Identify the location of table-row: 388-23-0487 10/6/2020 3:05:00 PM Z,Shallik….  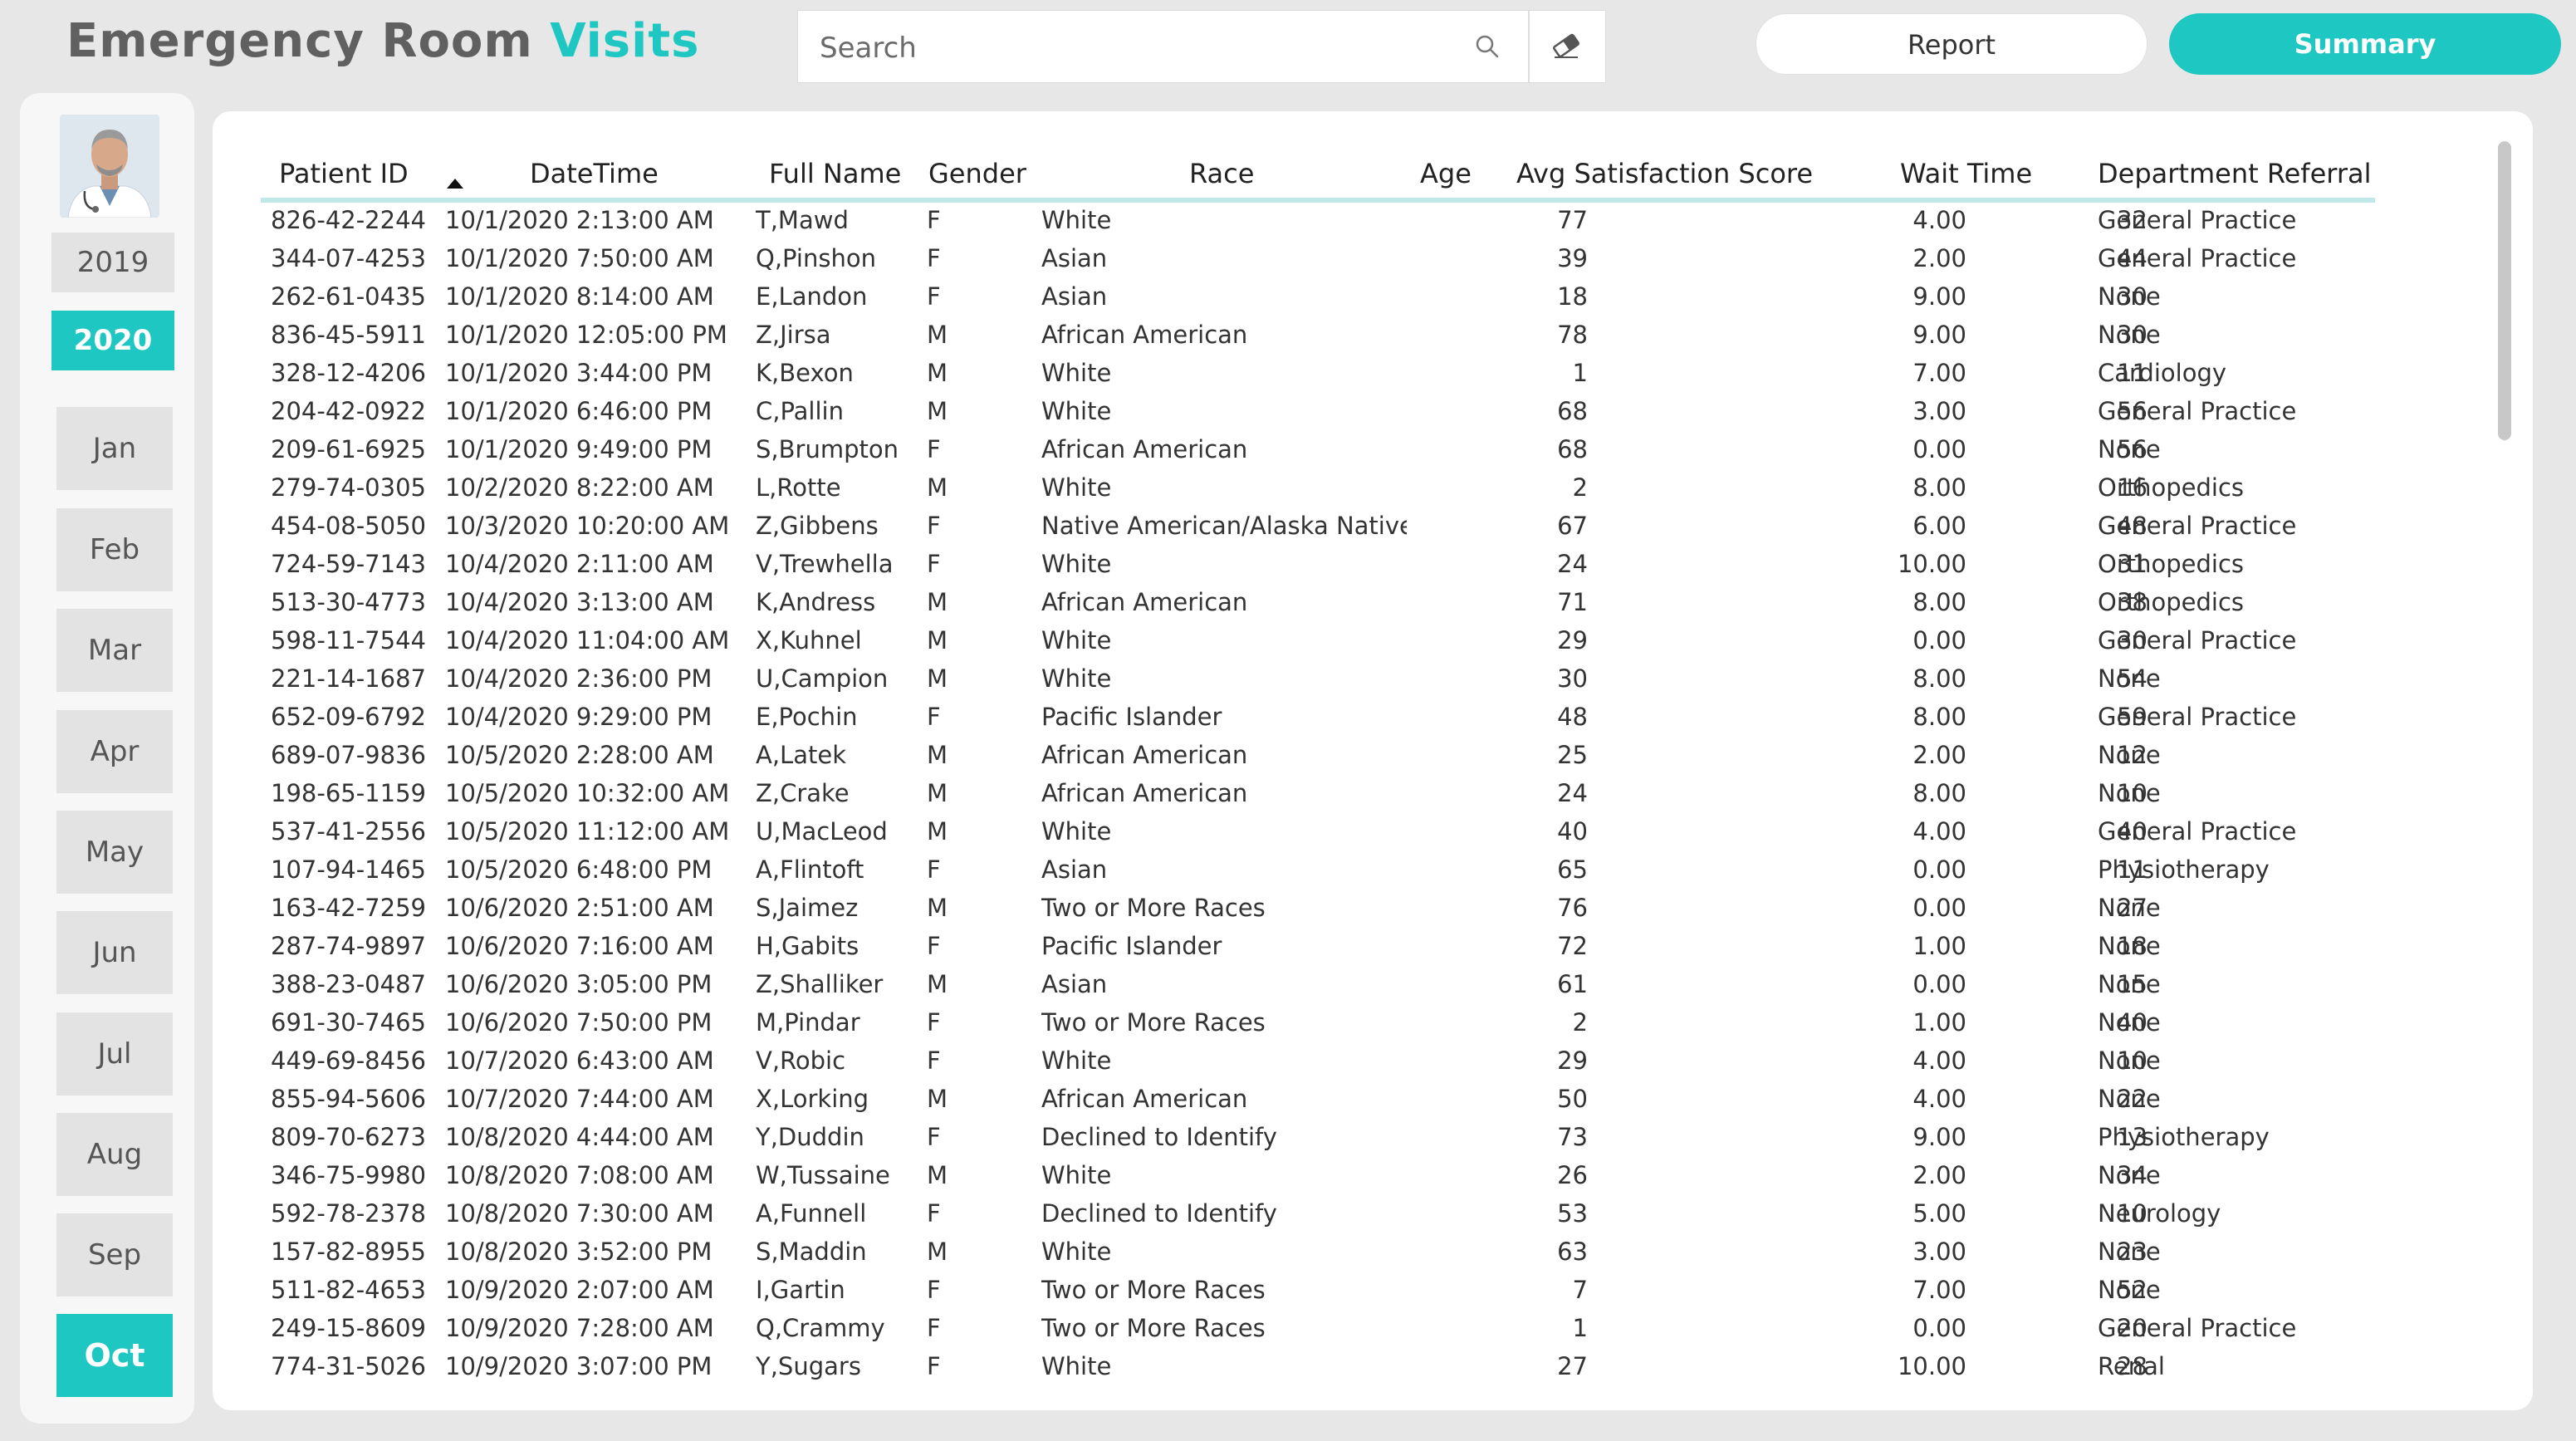
(1373, 984).